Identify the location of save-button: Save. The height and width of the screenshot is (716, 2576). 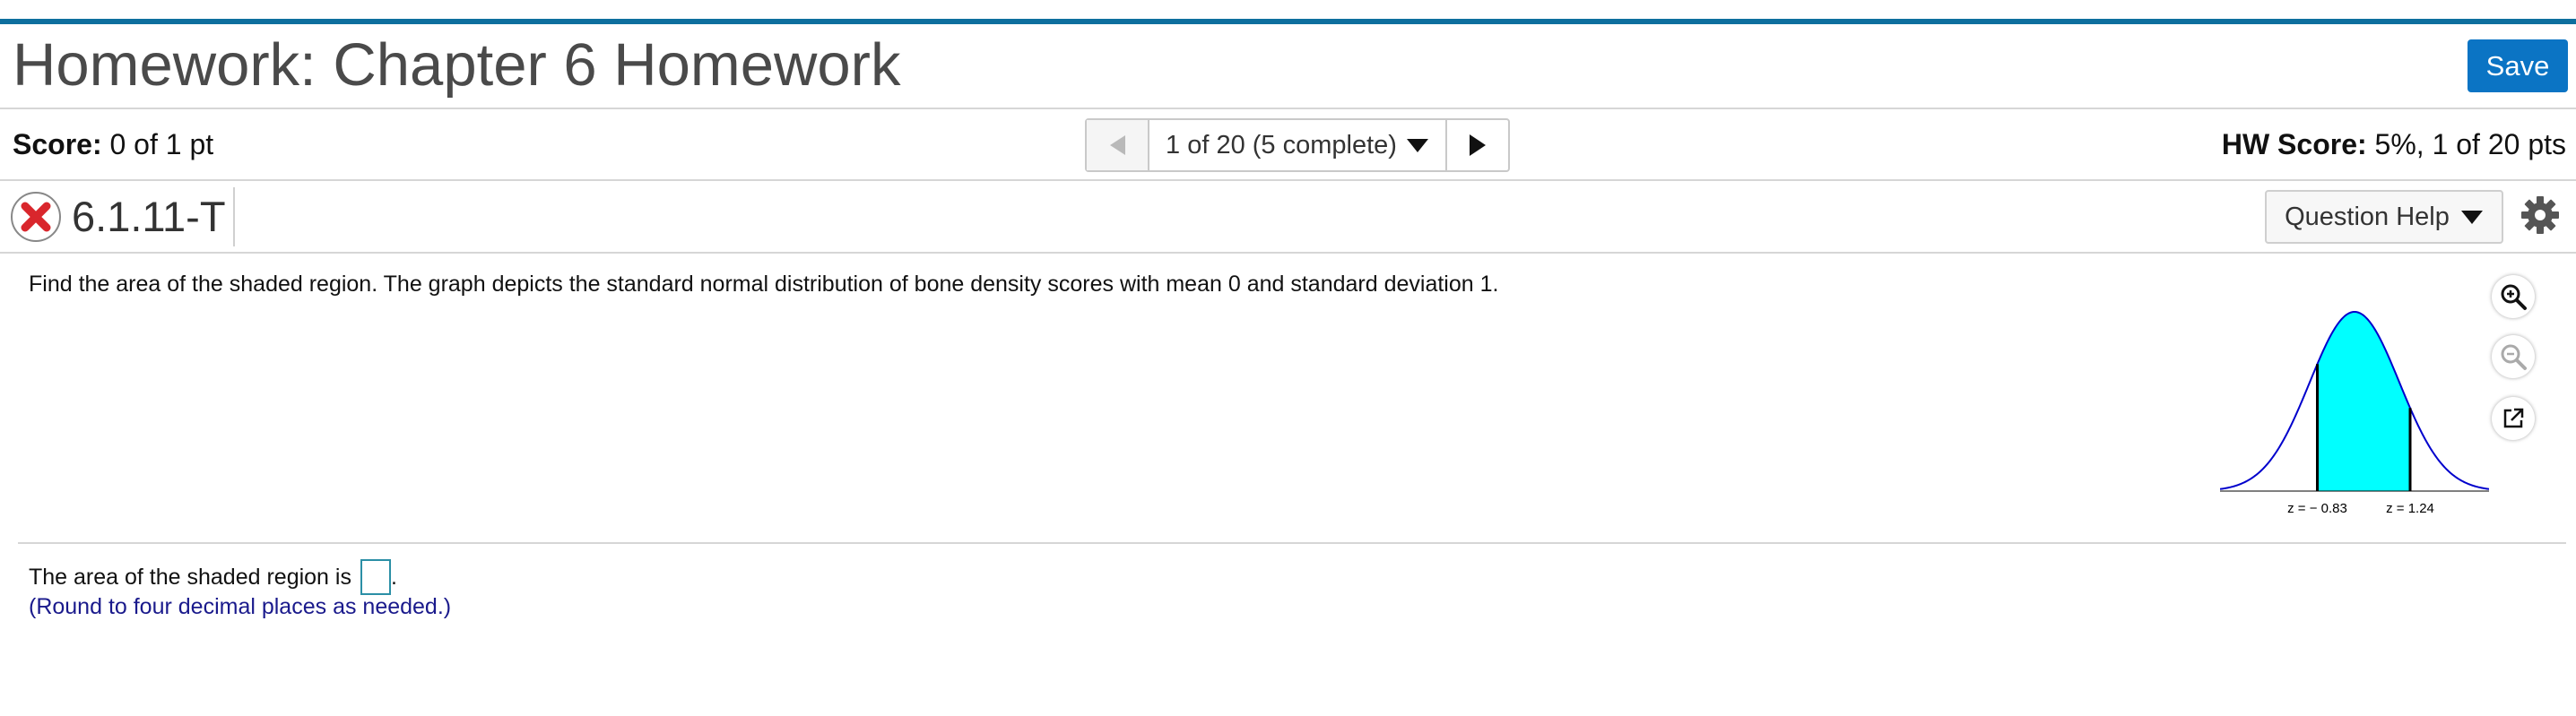
(2518, 65).